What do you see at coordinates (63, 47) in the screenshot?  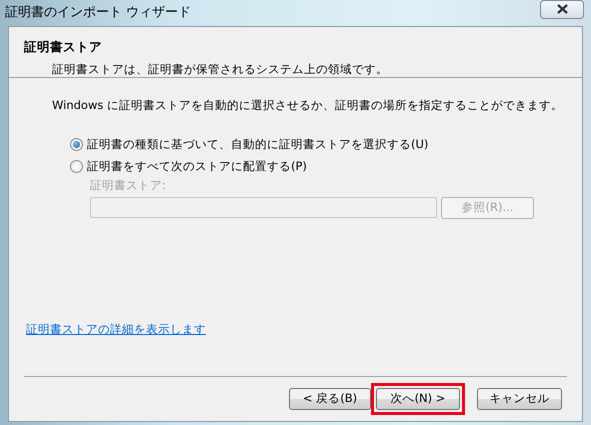 I see `header-title: 証明書ストア` at bounding box center [63, 47].